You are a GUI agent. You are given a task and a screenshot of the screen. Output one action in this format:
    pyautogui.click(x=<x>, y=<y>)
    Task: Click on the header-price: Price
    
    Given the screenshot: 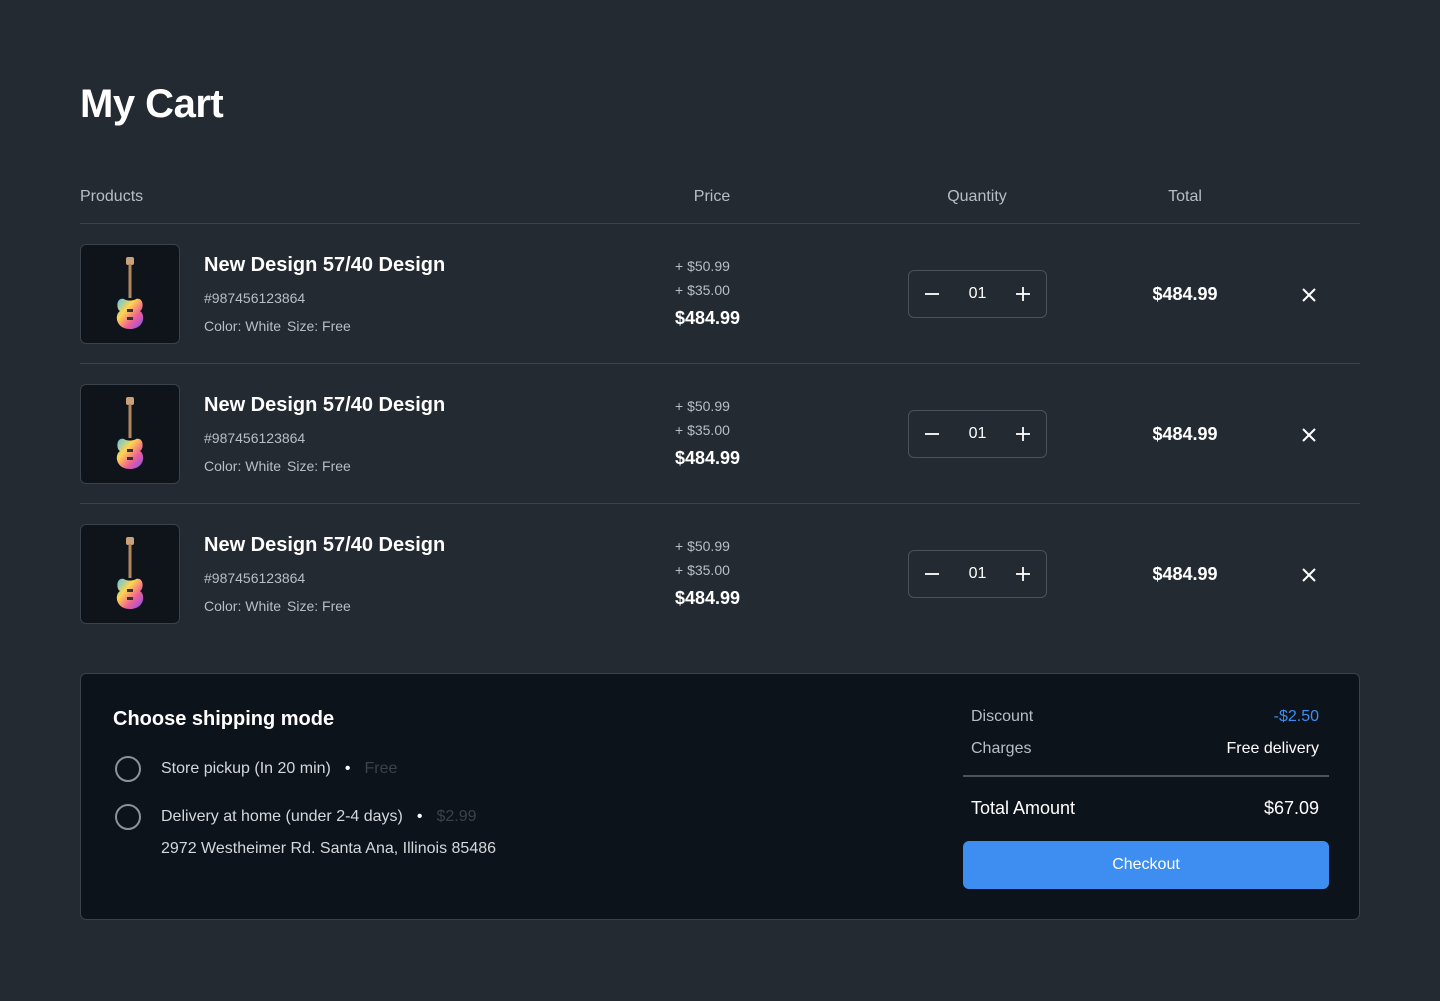 What is the action you would take?
    pyautogui.click(x=712, y=196)
    